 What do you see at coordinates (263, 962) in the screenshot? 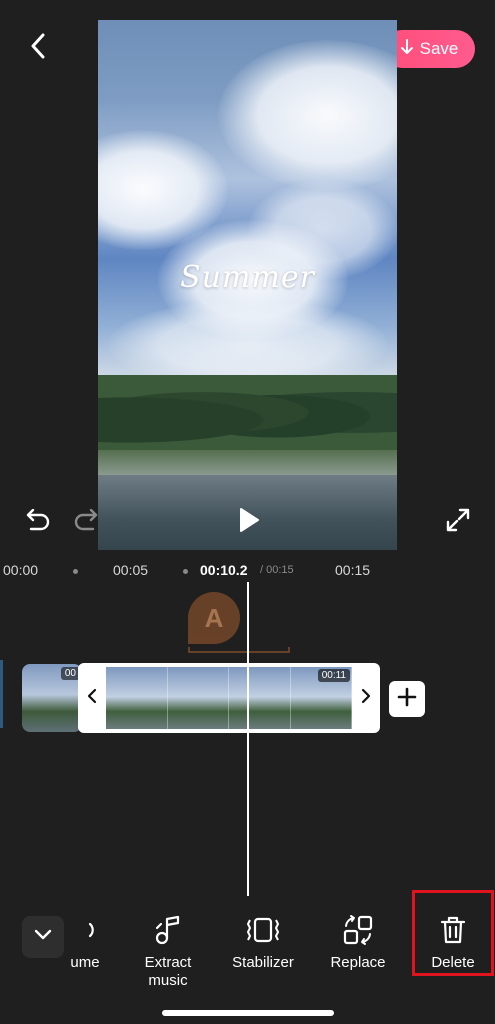
I see `tool-label: Stabilizer` at bounding box center [263, 962].